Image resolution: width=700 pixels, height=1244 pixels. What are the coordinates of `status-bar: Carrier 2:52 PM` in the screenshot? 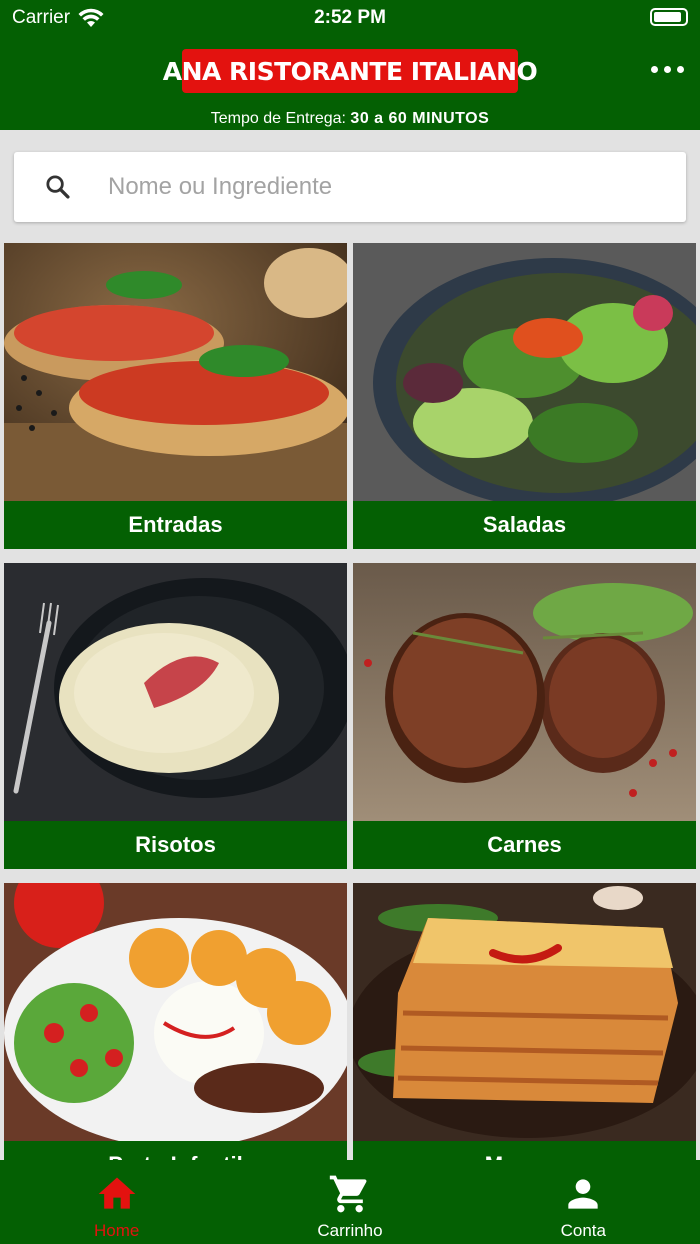 It's located at (350, 18).